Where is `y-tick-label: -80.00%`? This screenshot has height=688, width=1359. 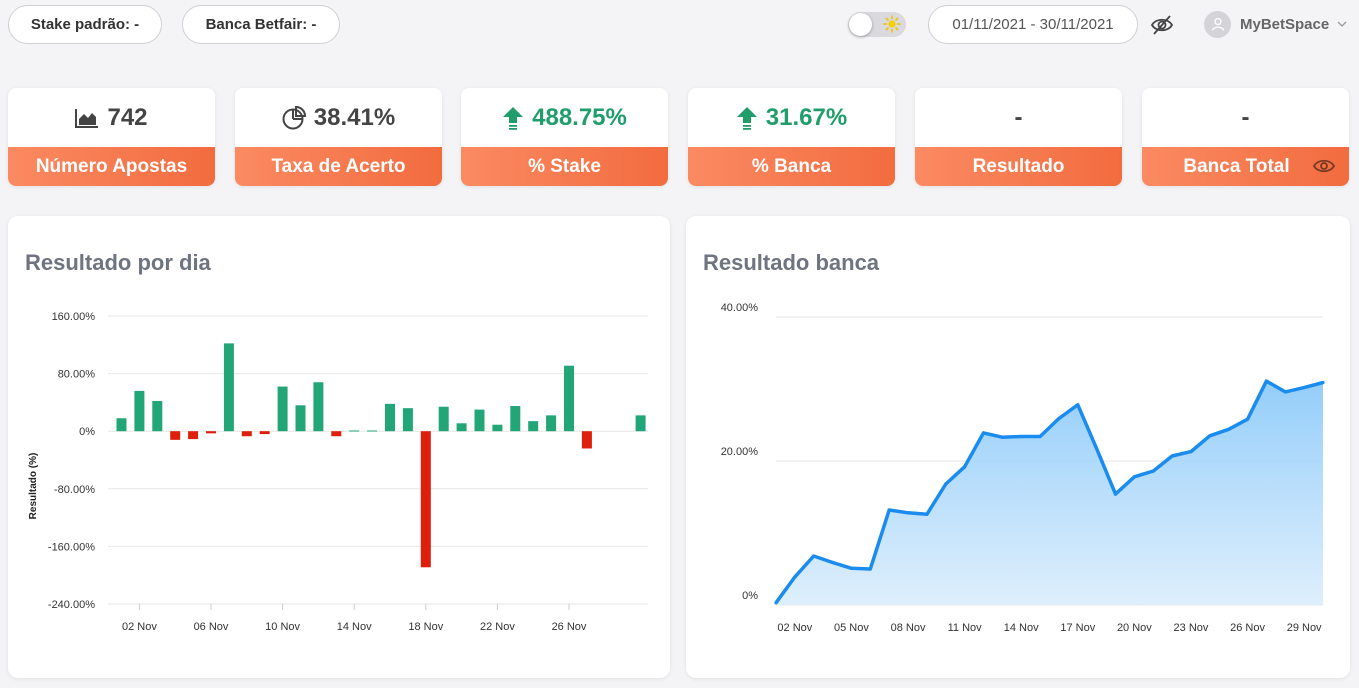 y-tick-label: -80.00% is located at coordinates (74, 490).